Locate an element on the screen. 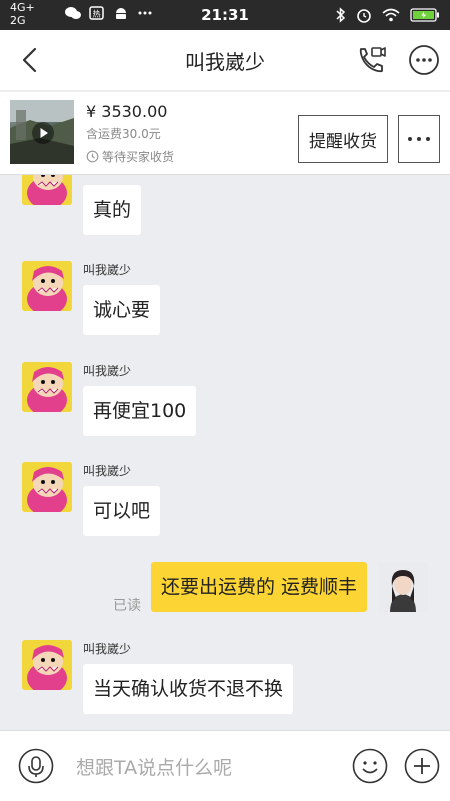  battery-icon is located at coordinates (424, 15).